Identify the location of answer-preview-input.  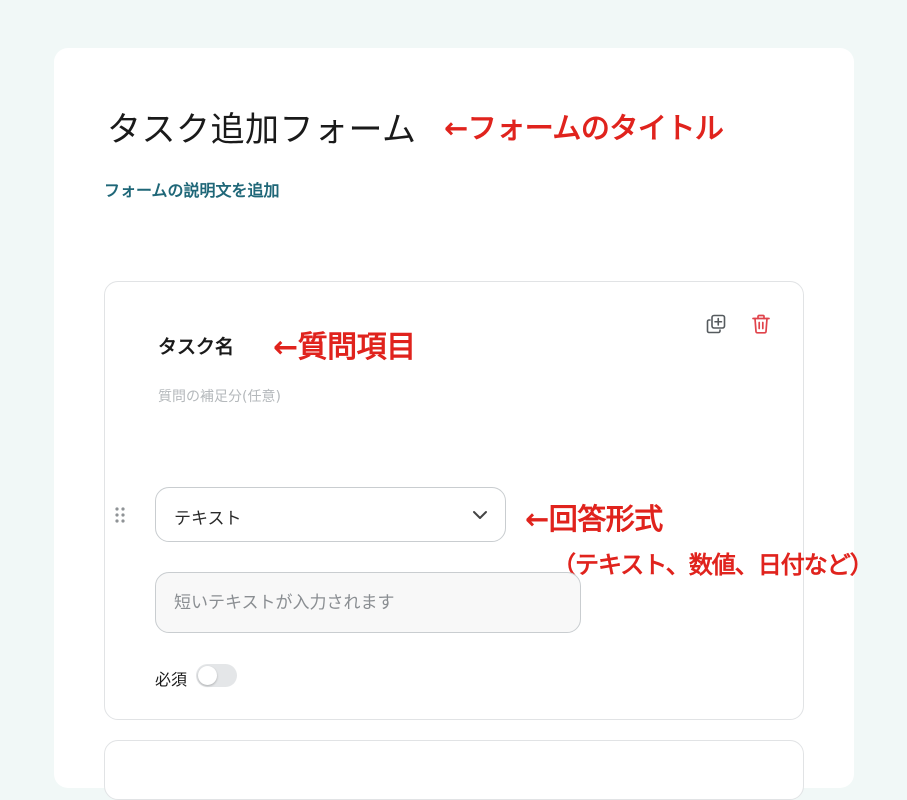
(368, 602).